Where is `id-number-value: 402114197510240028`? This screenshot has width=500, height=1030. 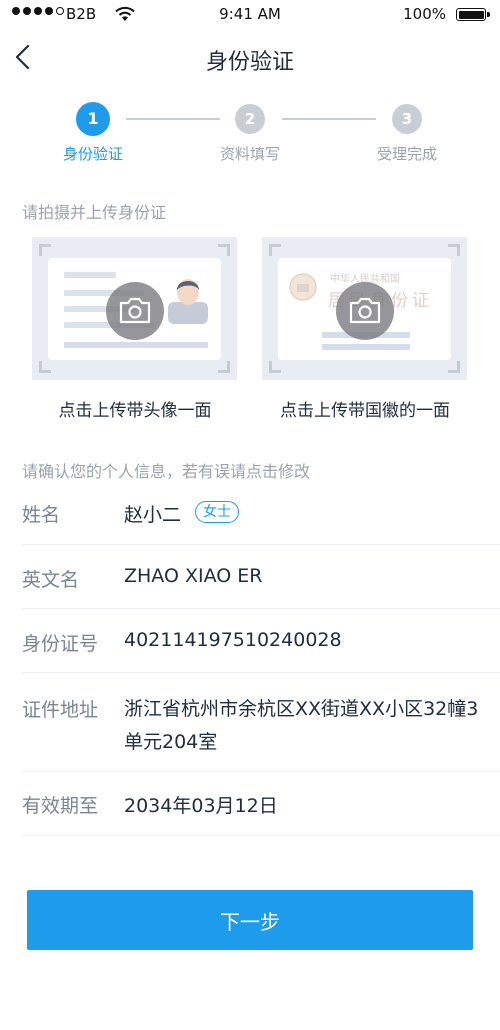
id-number-value: 402114197510240028 is located at coordinates (233, 640).